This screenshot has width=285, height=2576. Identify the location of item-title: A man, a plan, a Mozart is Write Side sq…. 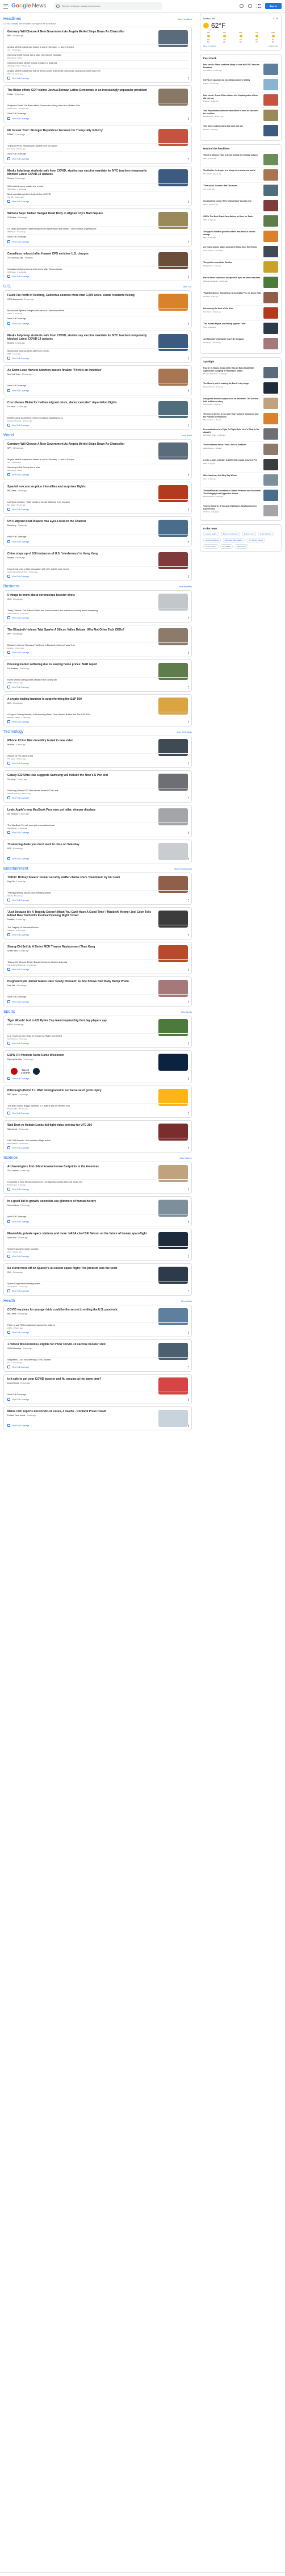
(230, 460).